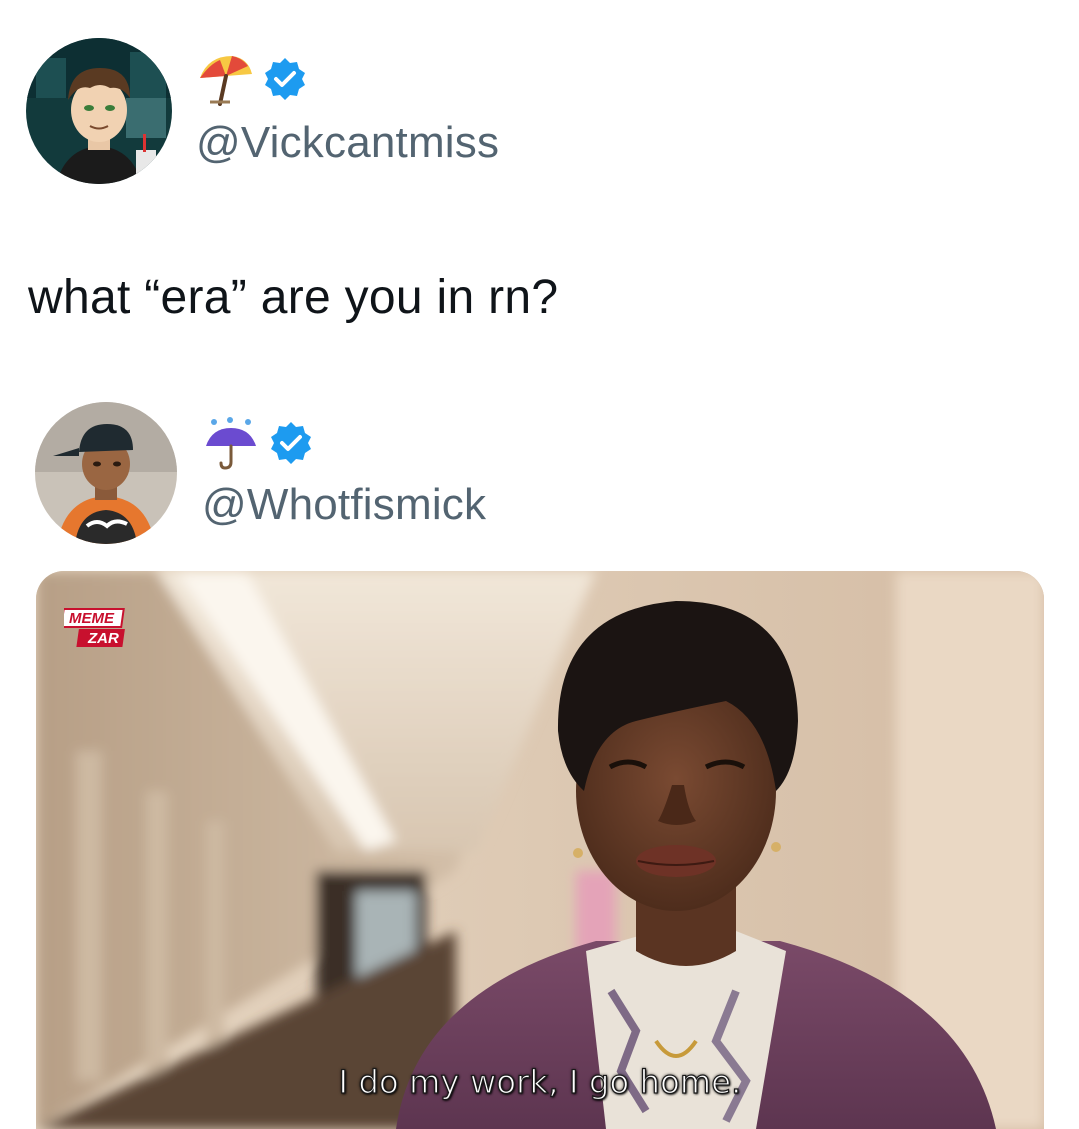 The height and width of the screenshot is (1129, 1079). I want to click on verified-badge-icon, so click(291, 445).